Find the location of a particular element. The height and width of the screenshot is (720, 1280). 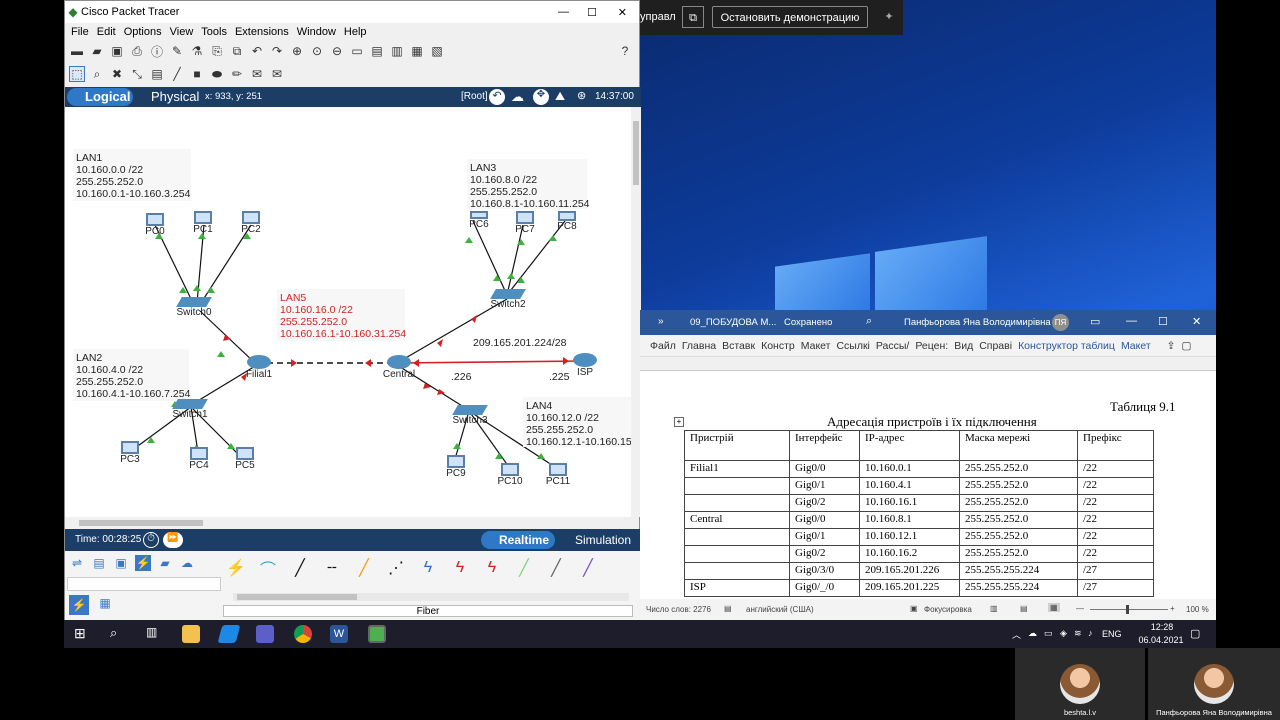

custom-device-icon: ▤ is located at coordinates (377, 51).